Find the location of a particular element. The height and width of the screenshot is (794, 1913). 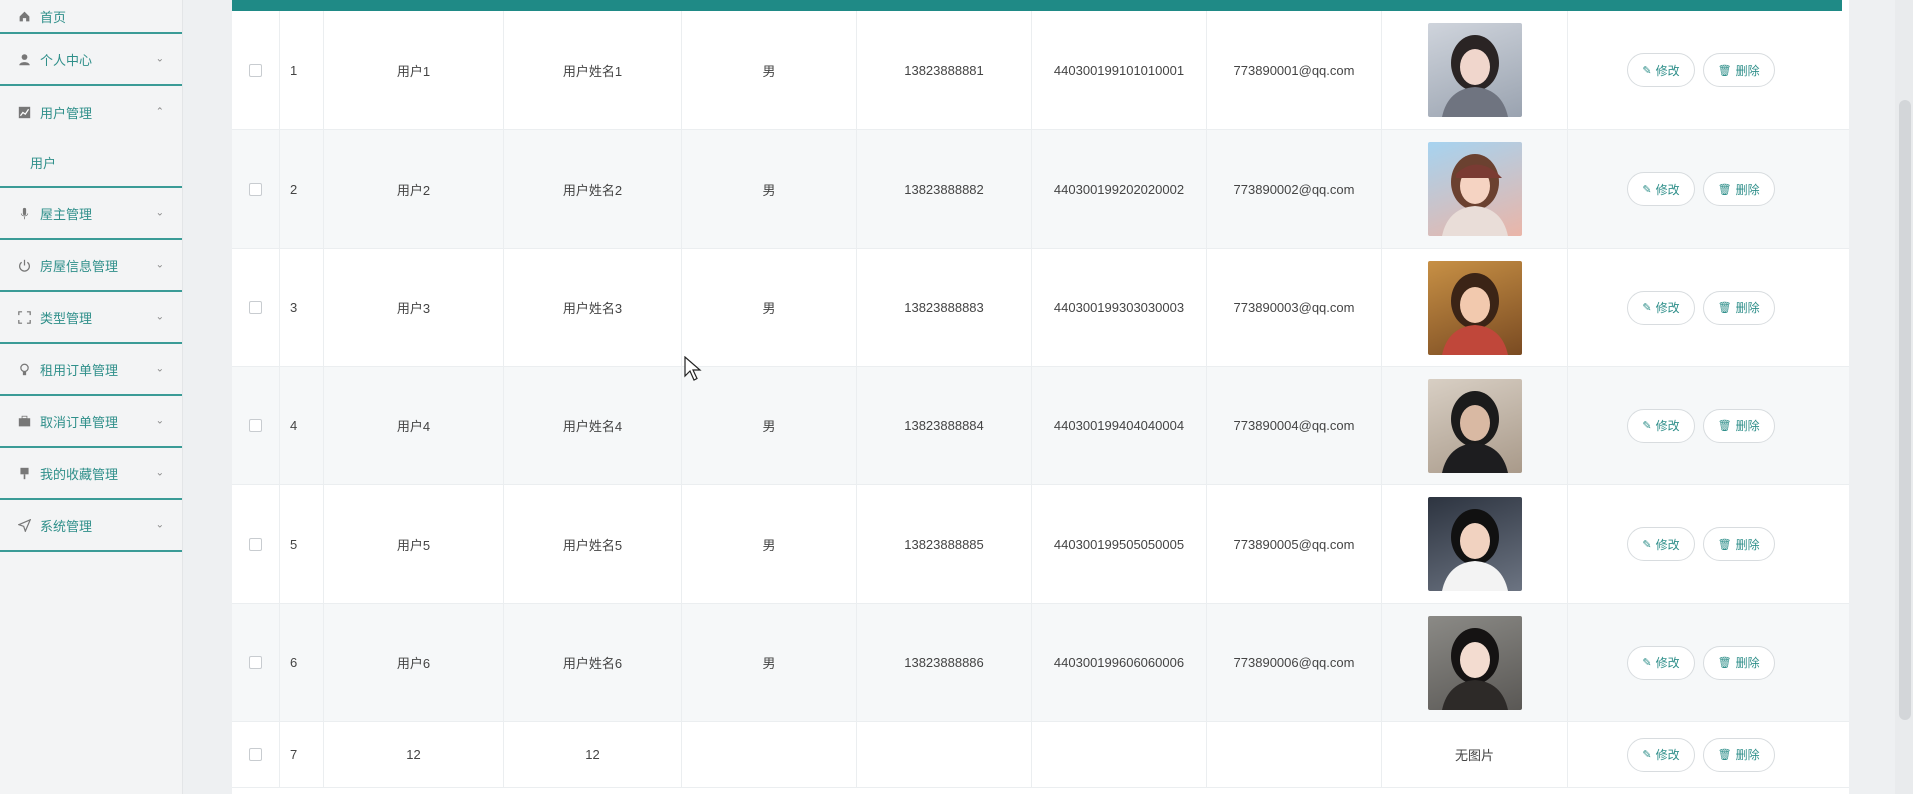

sidebar-item-owner-management: 屋主管理 ⌄ is located at coordinates (91, 214).